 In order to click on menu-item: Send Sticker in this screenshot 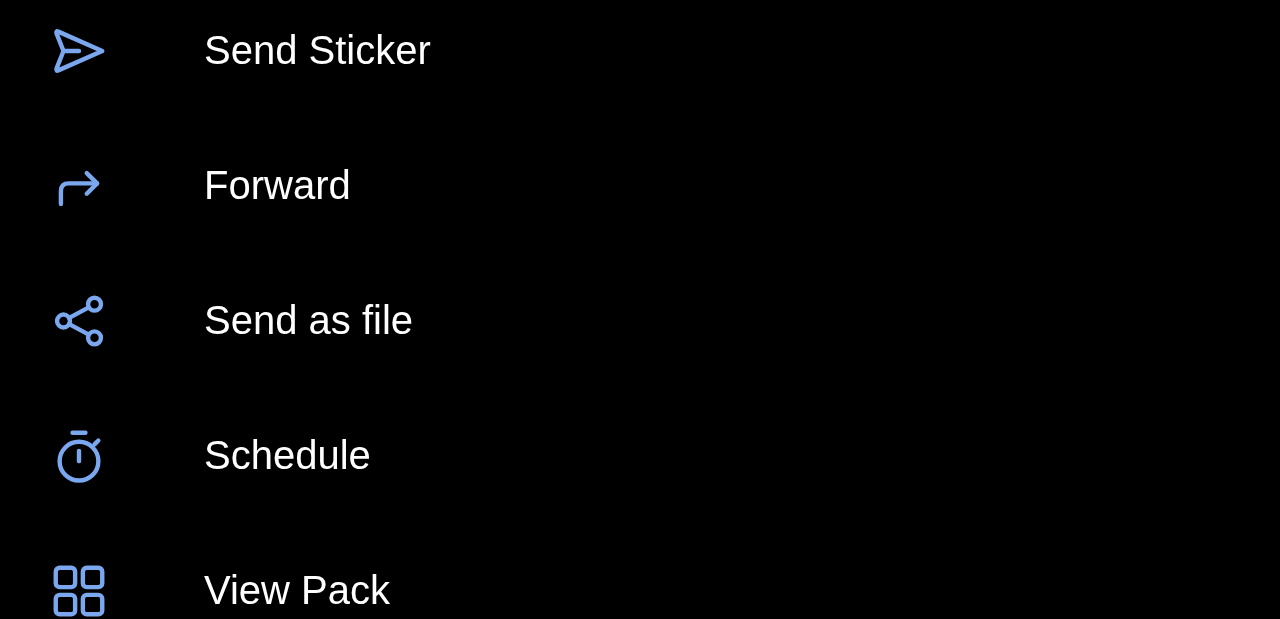, I will do `click(225, 59)`.